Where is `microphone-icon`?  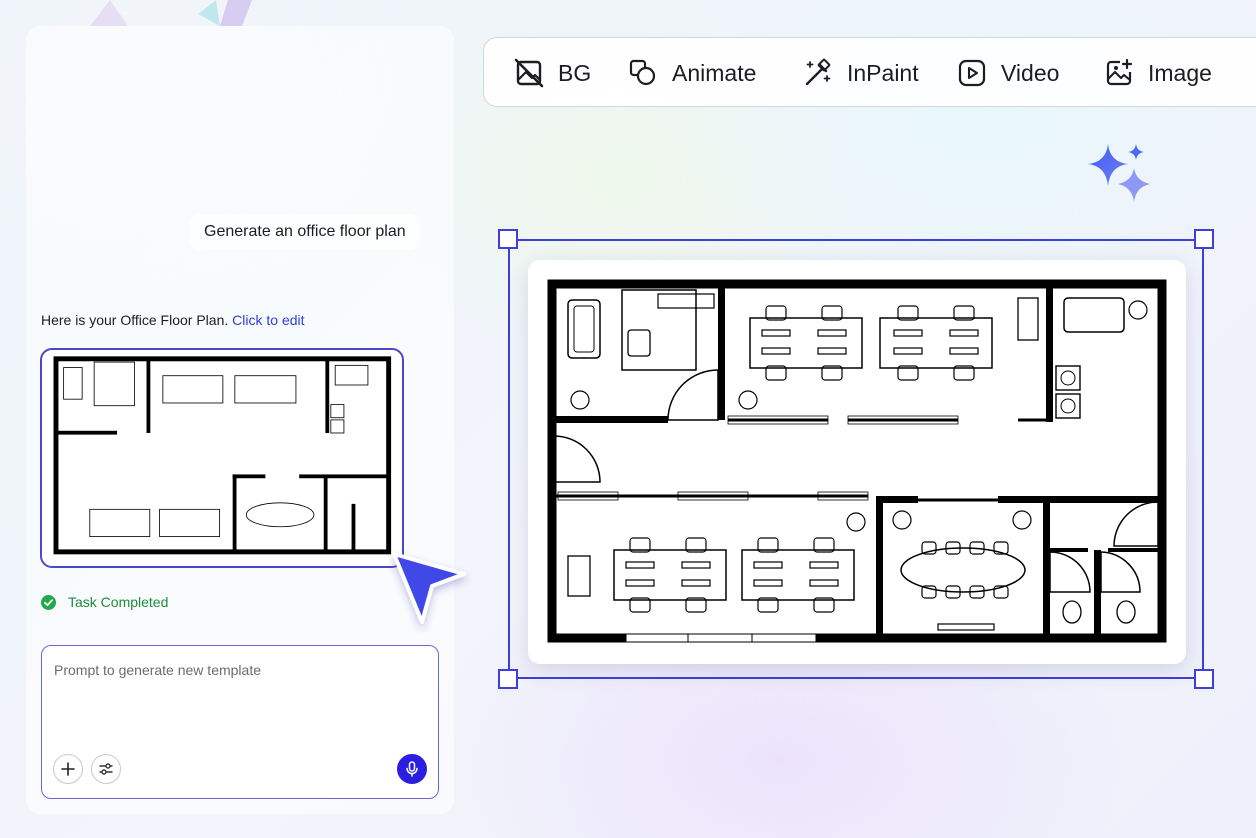 microphone-icon is located at coordinates (412, 769).